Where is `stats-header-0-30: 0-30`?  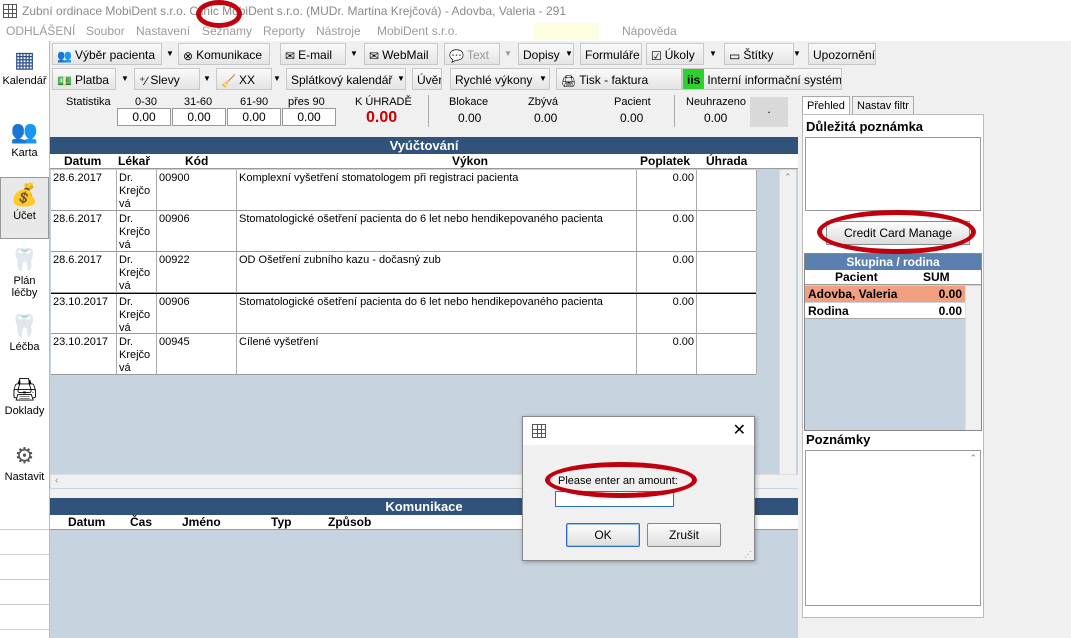
stats-header-0-30: 0-30 is located at coordinates (146, 102).